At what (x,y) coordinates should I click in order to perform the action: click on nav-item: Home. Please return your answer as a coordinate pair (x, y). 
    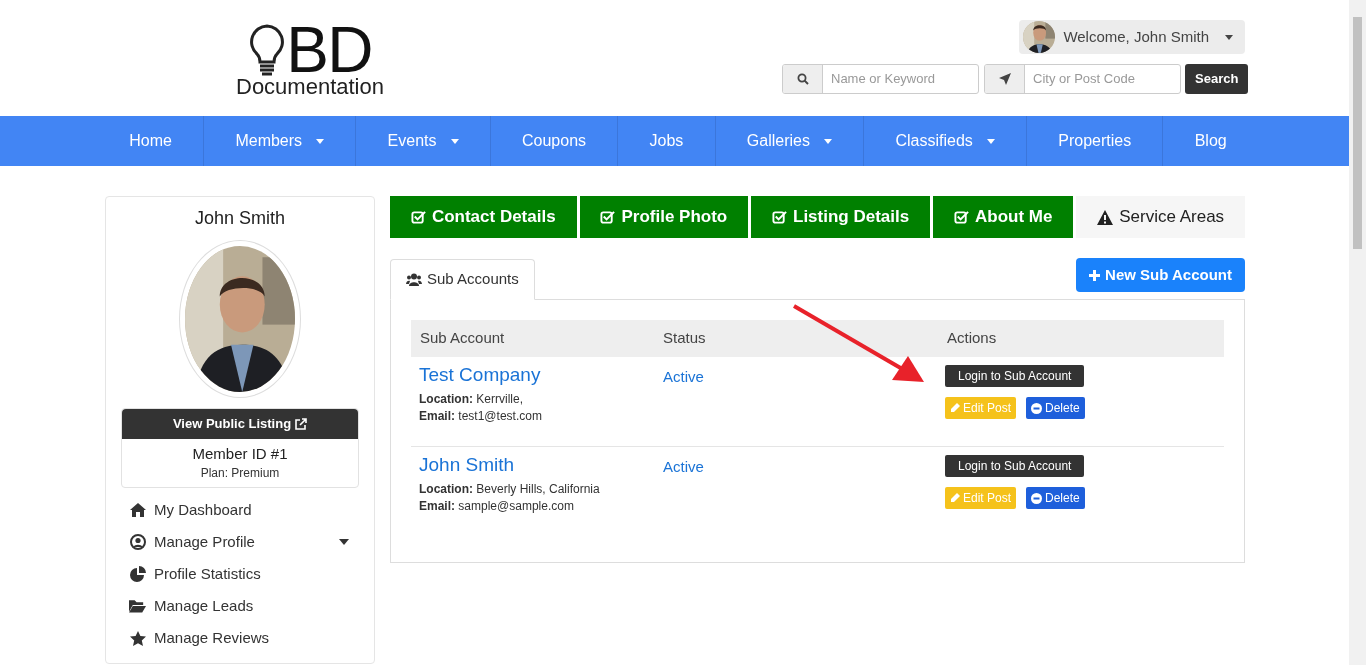
    Looking at the image, I should click on (151, 141).